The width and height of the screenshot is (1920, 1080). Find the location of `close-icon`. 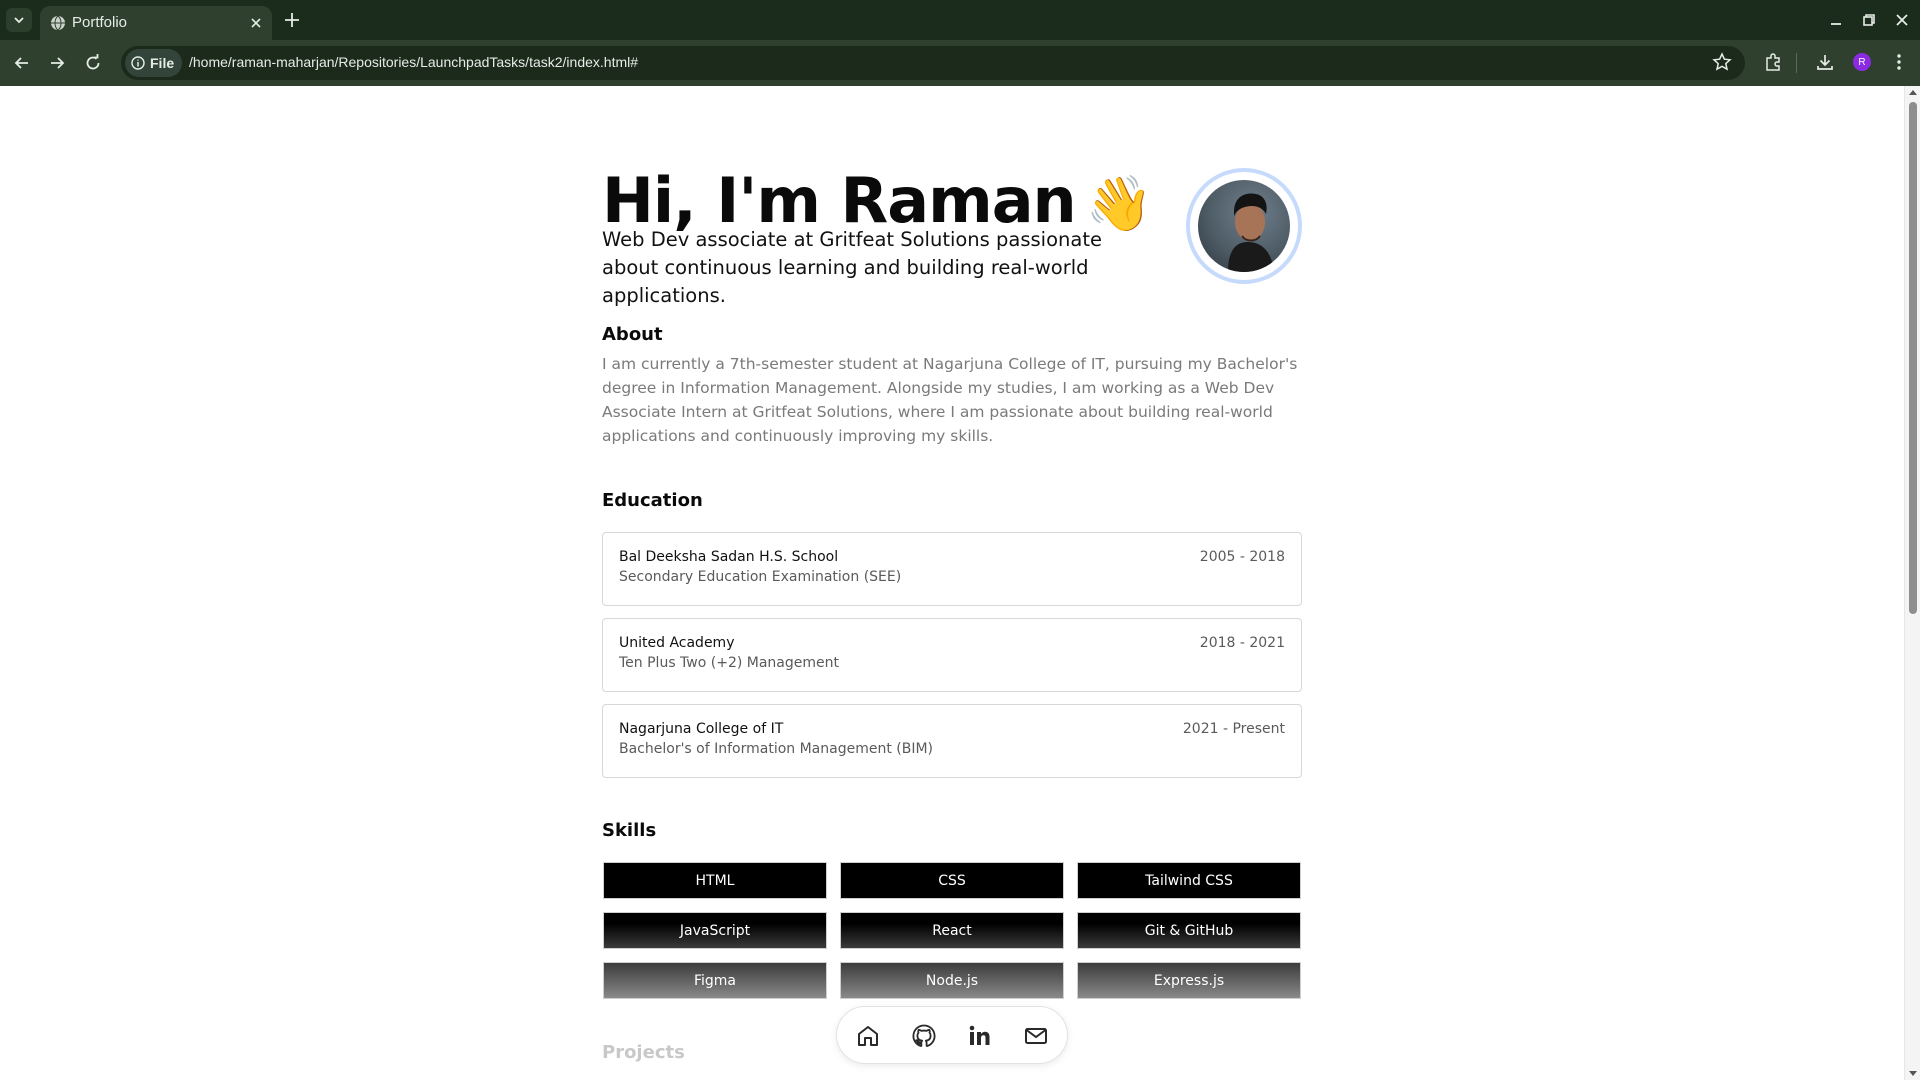

close-icon is located at coordinates (256, 23).